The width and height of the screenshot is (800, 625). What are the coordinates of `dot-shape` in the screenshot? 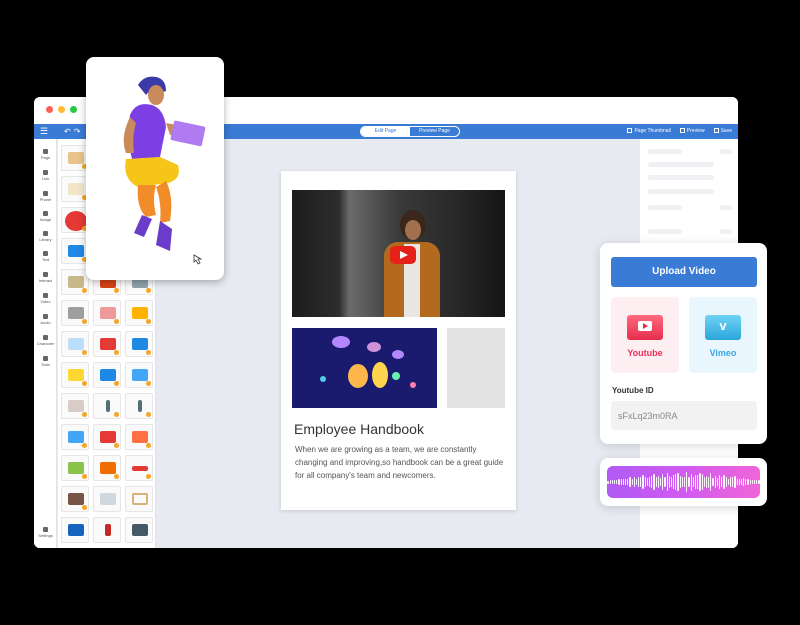 It's located at (413, 385).